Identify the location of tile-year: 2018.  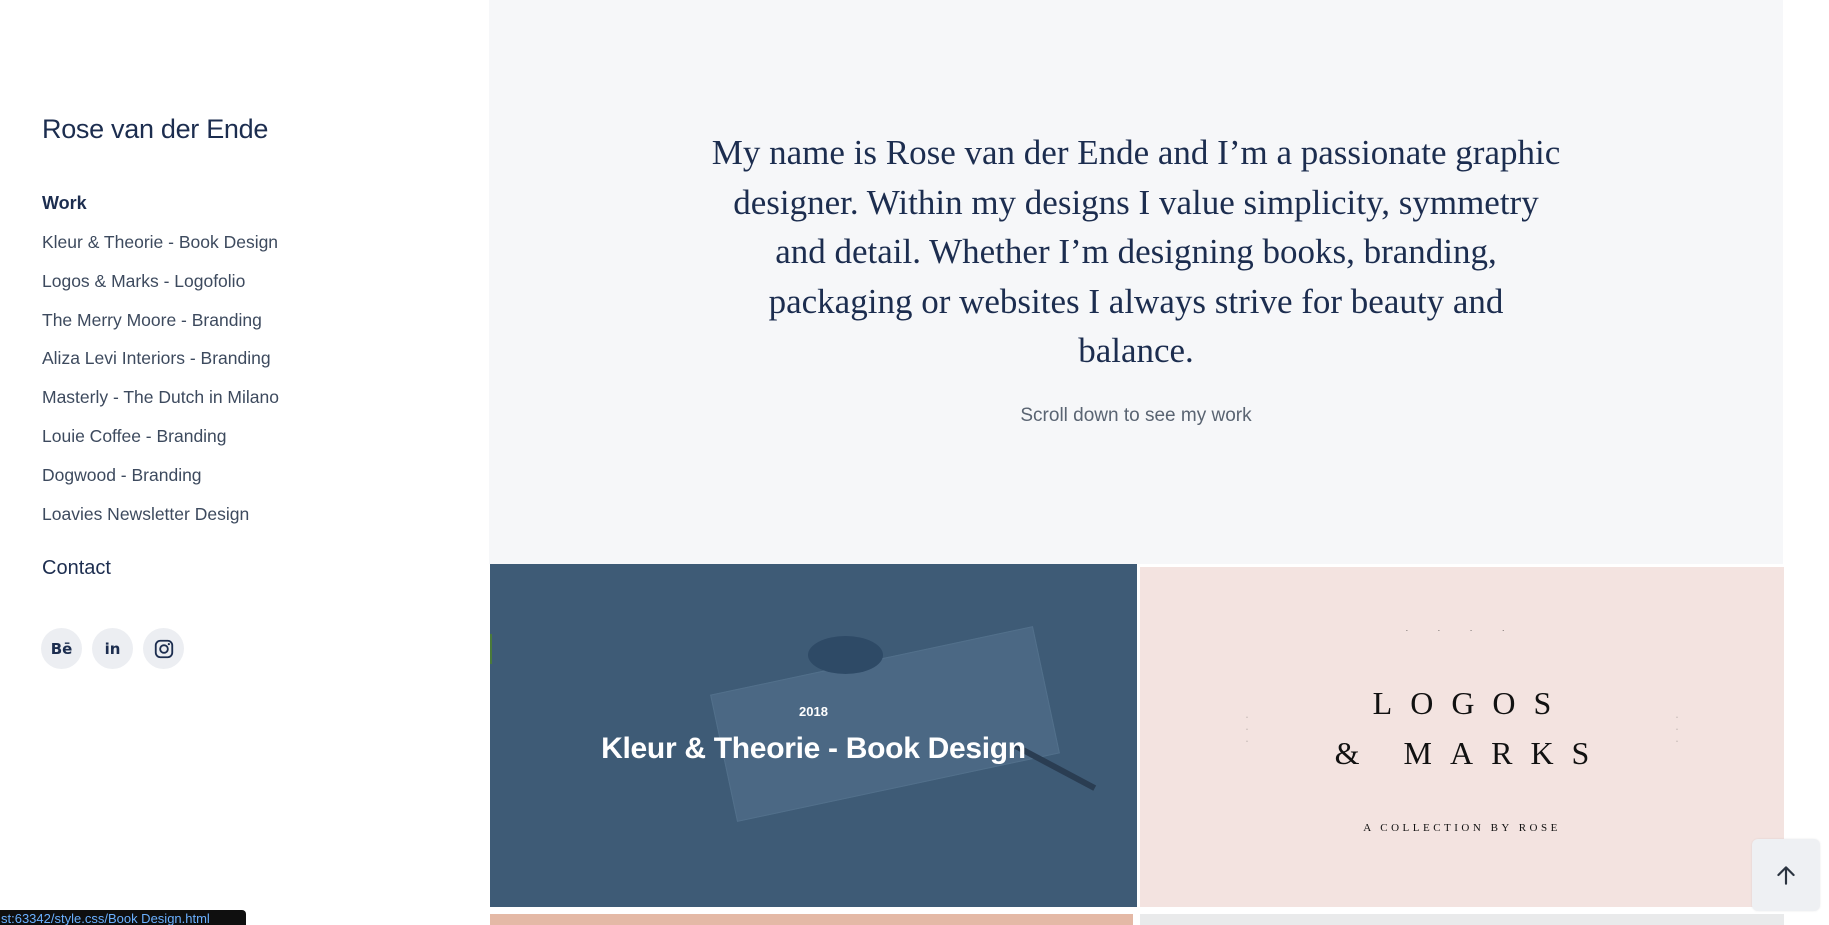
(813, 711).